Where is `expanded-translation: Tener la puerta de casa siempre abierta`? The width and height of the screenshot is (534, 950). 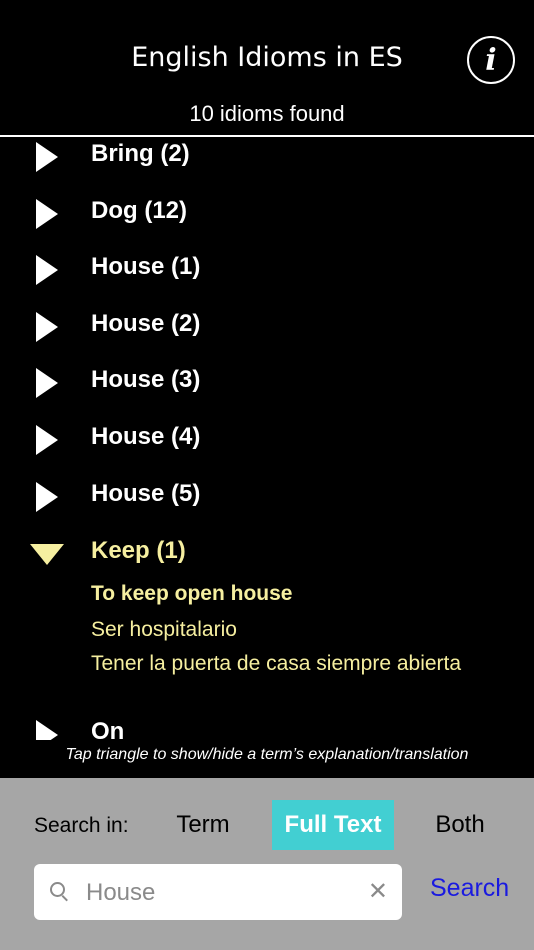
expanded-translation: Tener la puerta de casa siempre abierta is located at coordinates (276, 663).